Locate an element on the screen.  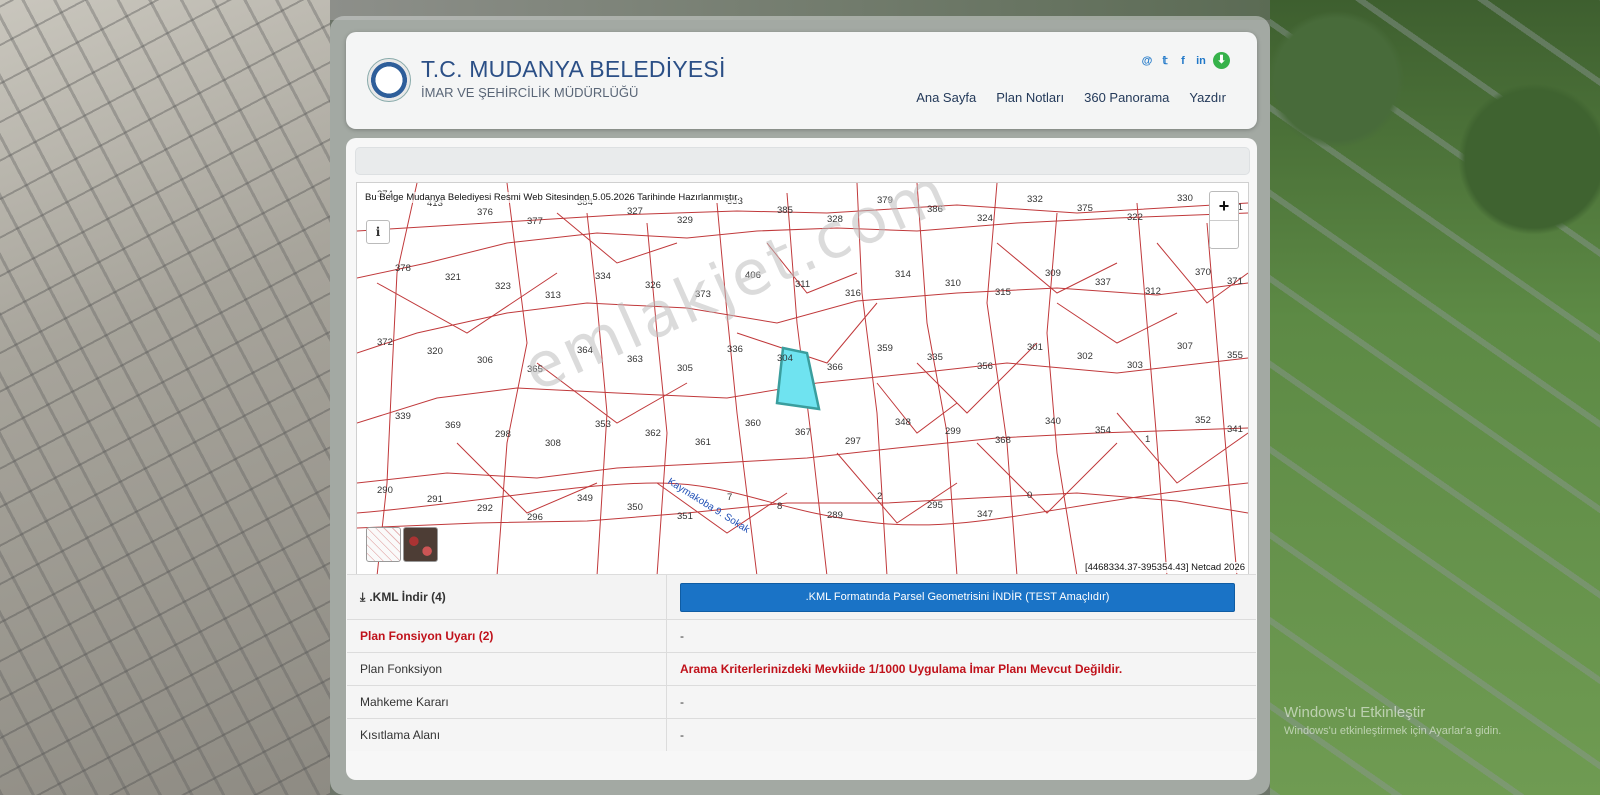
parcel-number: 323 is located at coordinates (503, 286).